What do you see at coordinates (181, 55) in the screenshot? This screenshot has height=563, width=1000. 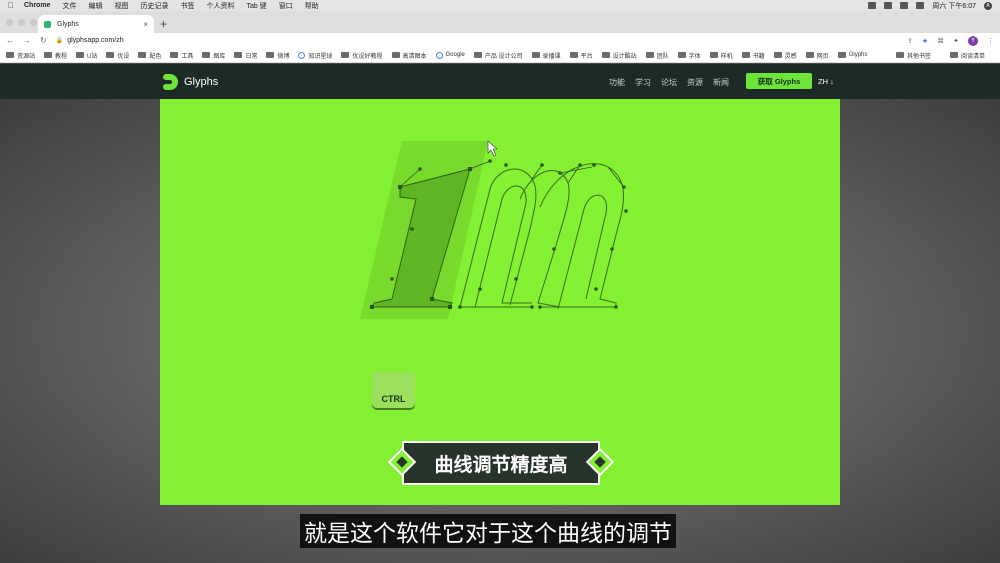 I see `bookmark-item: 工具` at bounding box center [181, 55].